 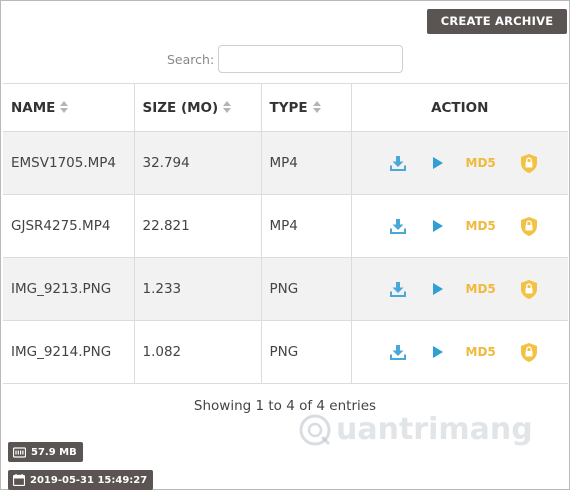 I want to click on column-header-size: SIZE (MO), so click(x=198, y=107).